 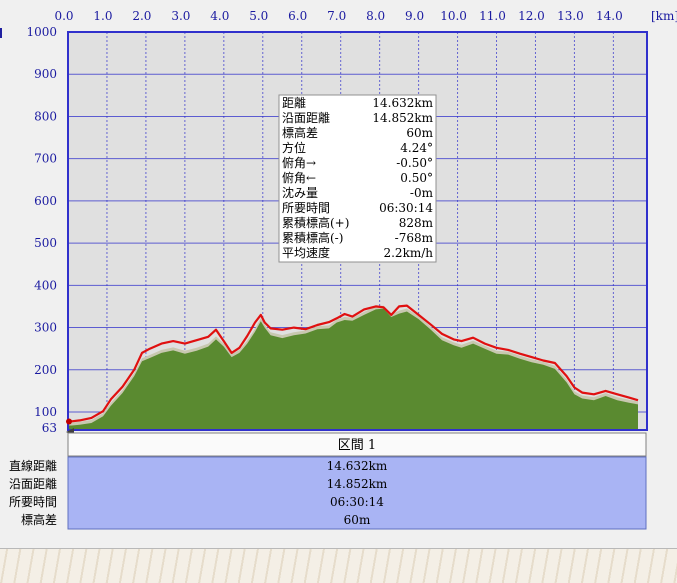 I want to click on segment-value: 60m, so click(x=357, y=520).